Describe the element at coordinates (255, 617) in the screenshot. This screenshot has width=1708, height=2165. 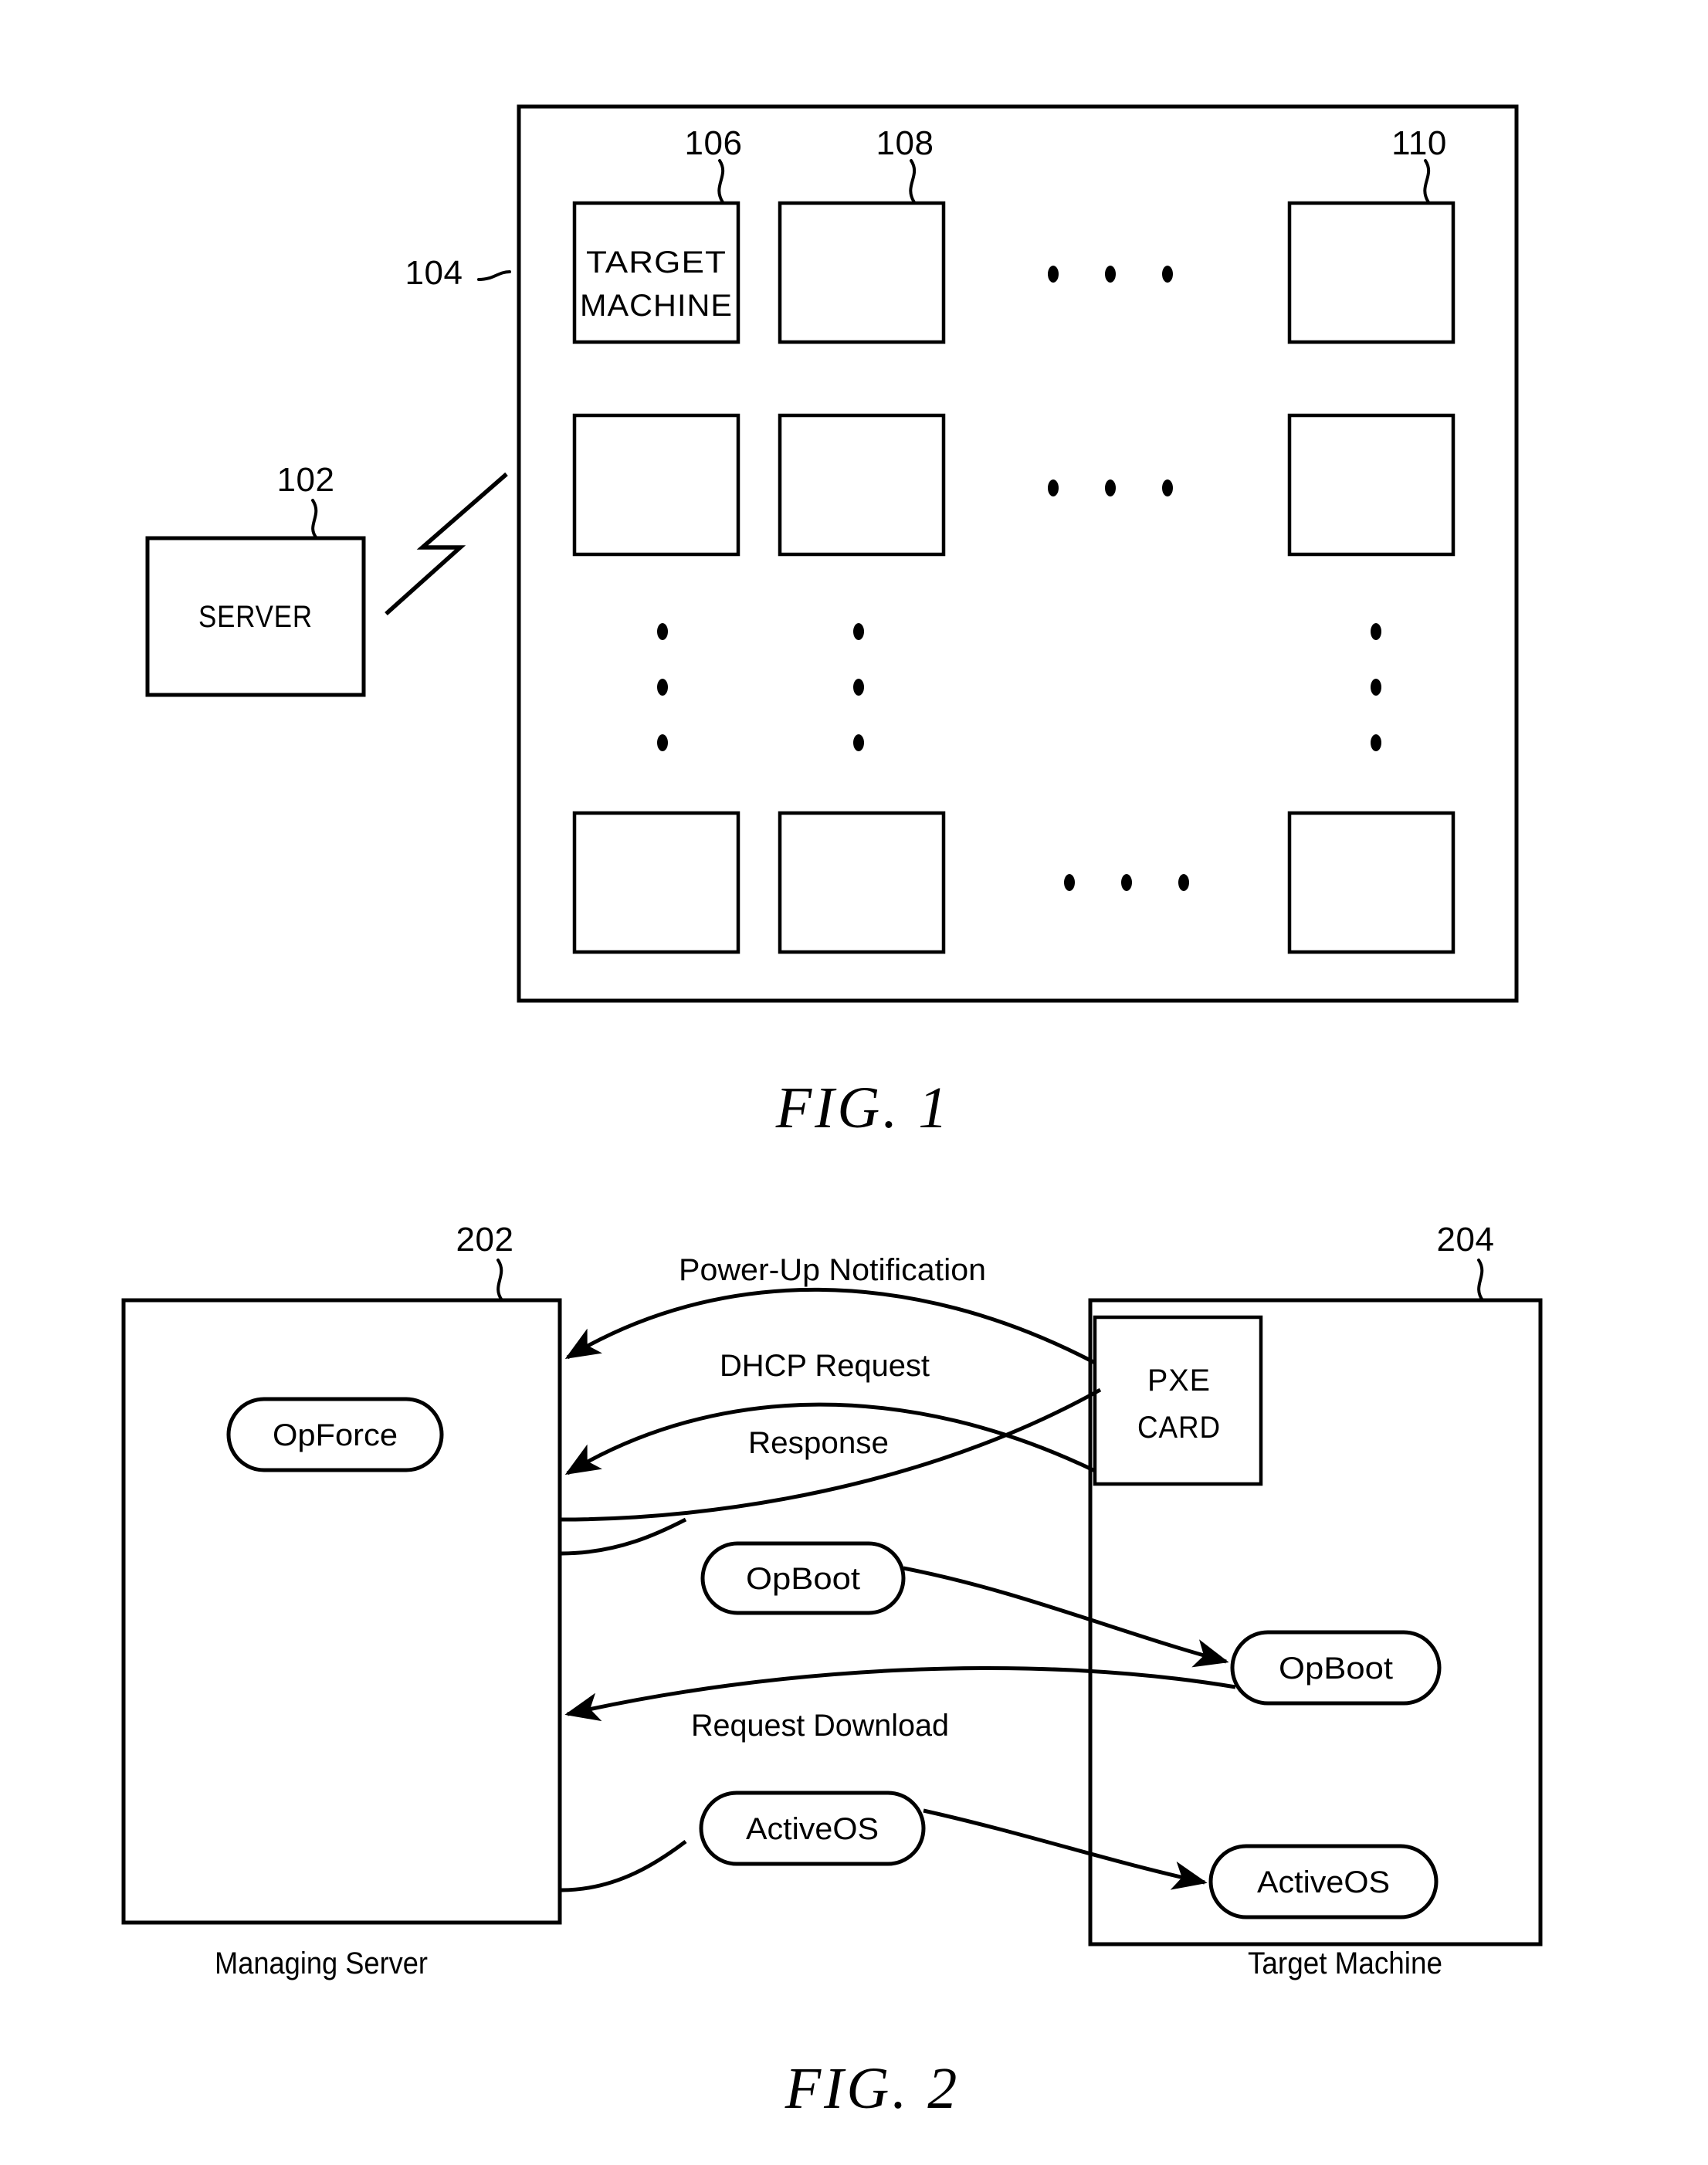
I see `server-label: SERVER` at that location.